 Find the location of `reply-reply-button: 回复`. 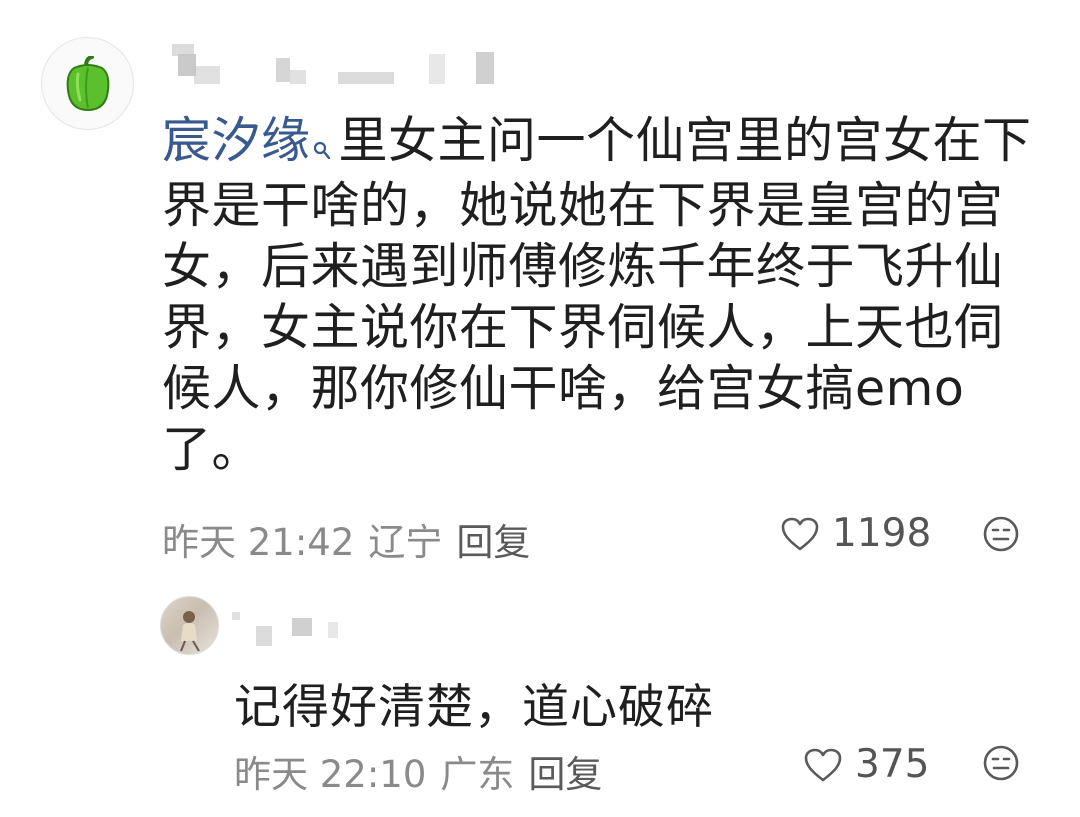

reply-reply-button: 回复 is located at coordinates (565, 771).